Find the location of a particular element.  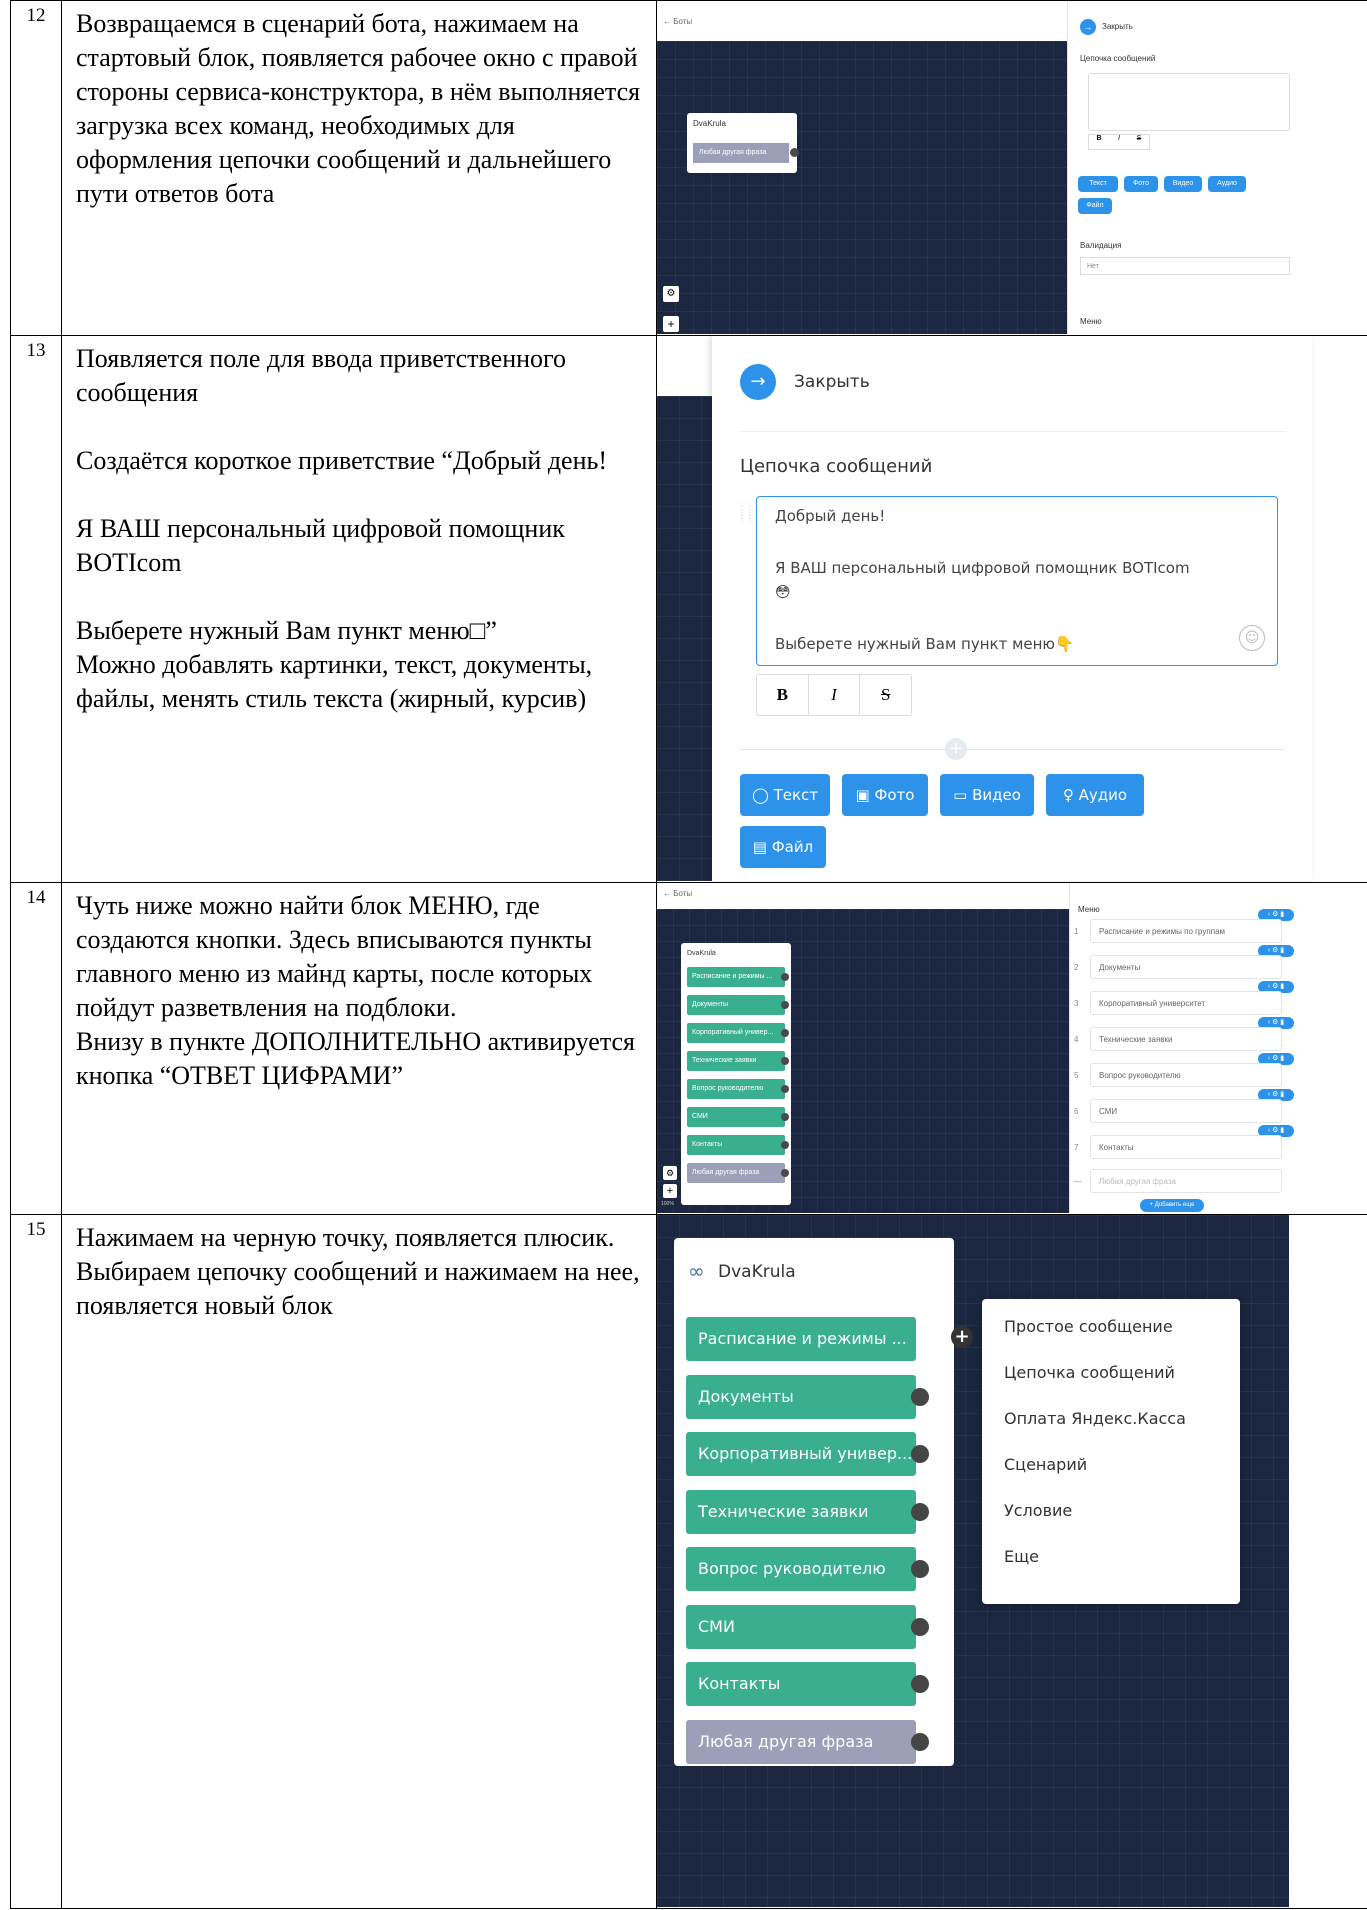

dropdown-option: Оплата Яндекс.Касса is located at coordinates (1095, 1418).